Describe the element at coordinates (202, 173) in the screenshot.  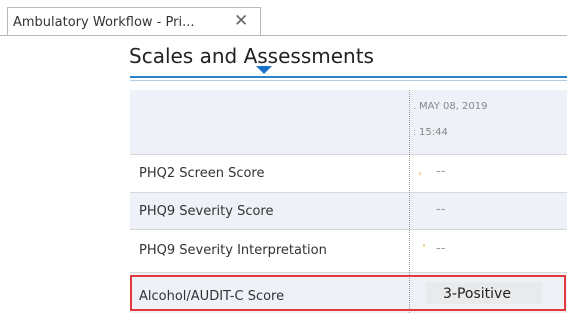
I see `row-label: PHQ2 Screen Score` at that location.